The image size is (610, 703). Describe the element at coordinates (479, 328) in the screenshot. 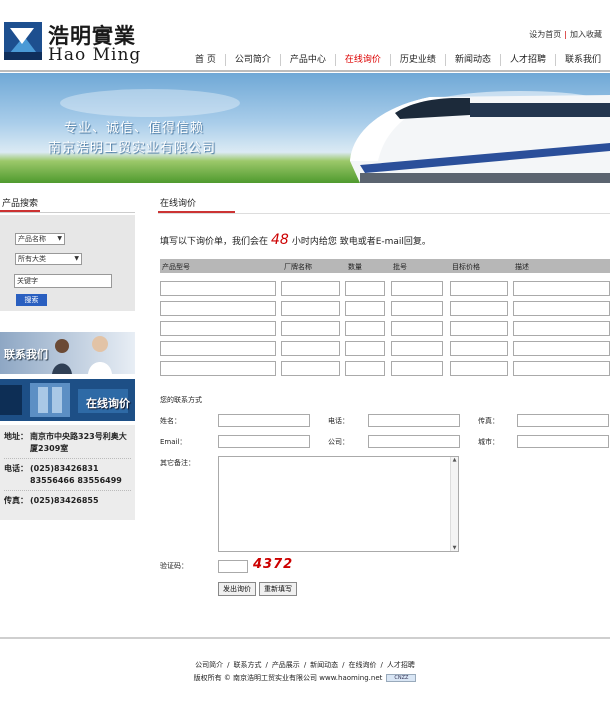

I see `row-3-target-price-input` at that location.